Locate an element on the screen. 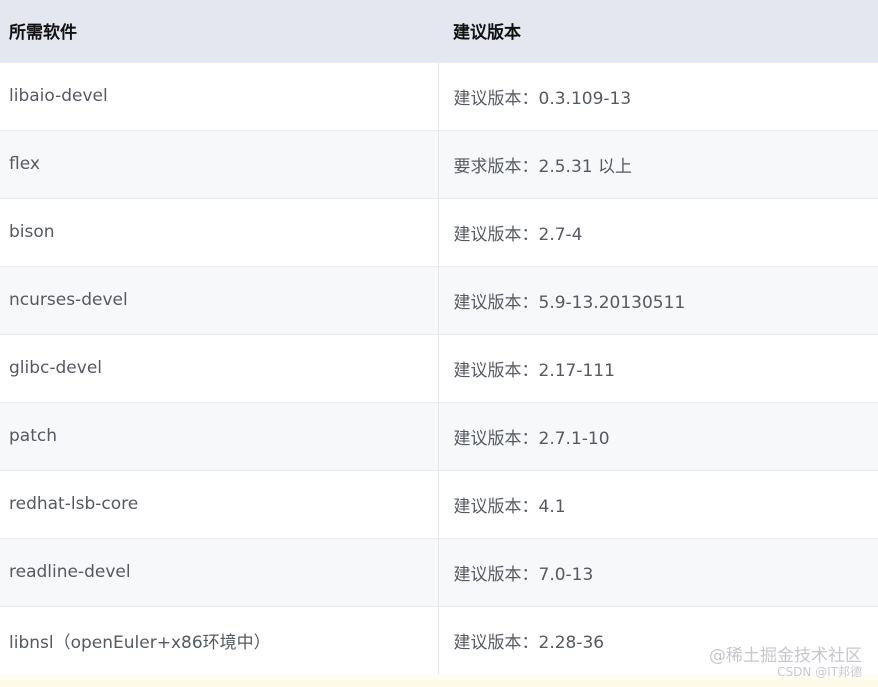 This screenshot has height=687, width=878. table-header-row: 所需软件 建议版本 is located at coordinates (439, 31).